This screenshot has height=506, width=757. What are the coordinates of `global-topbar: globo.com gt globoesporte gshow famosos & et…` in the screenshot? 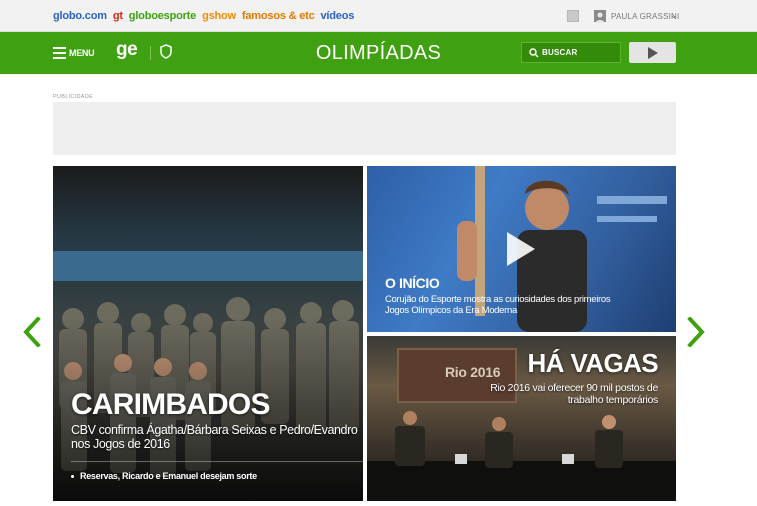 It's located at (378, 16).